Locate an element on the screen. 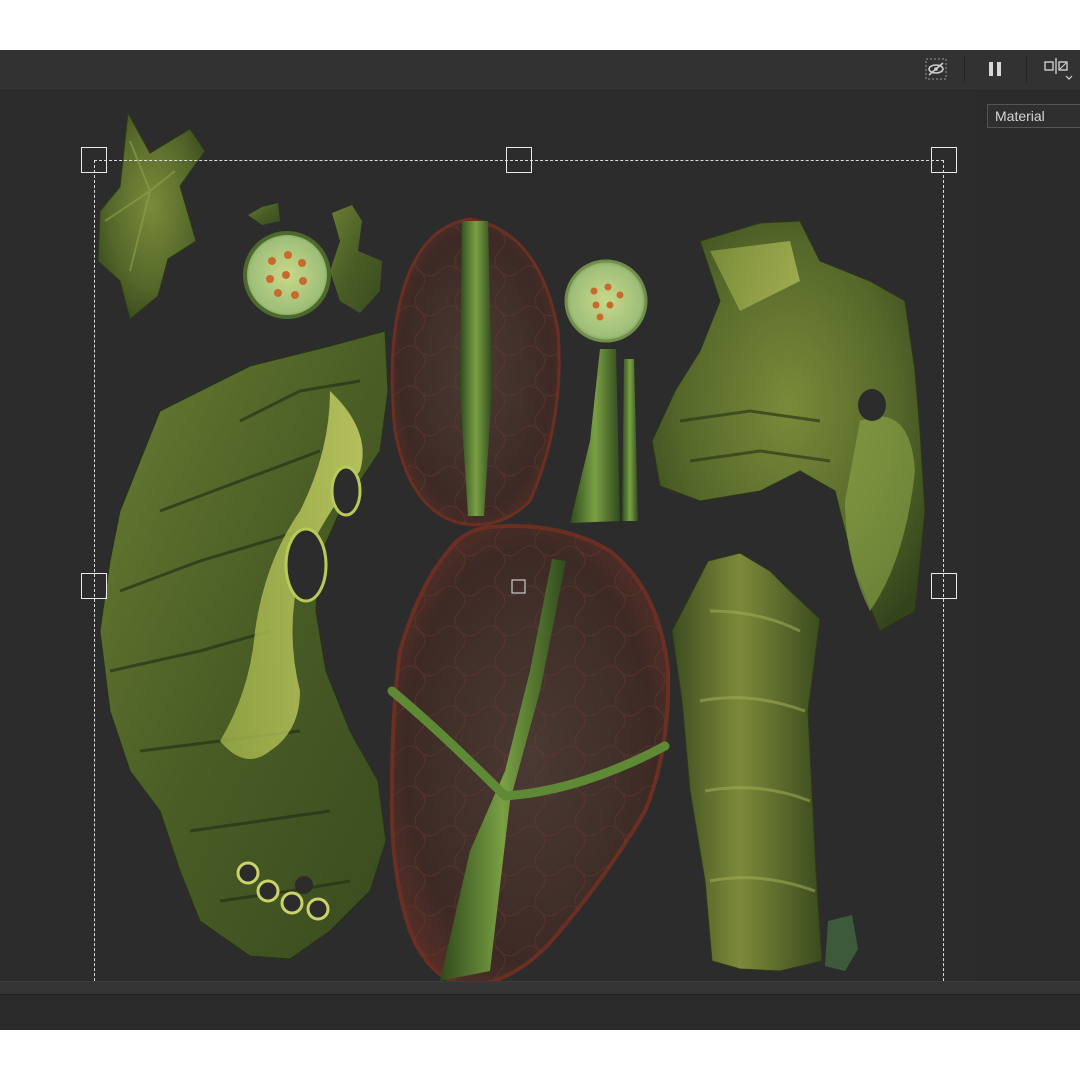  transform-handle-right is located at coordinates (944, 586).